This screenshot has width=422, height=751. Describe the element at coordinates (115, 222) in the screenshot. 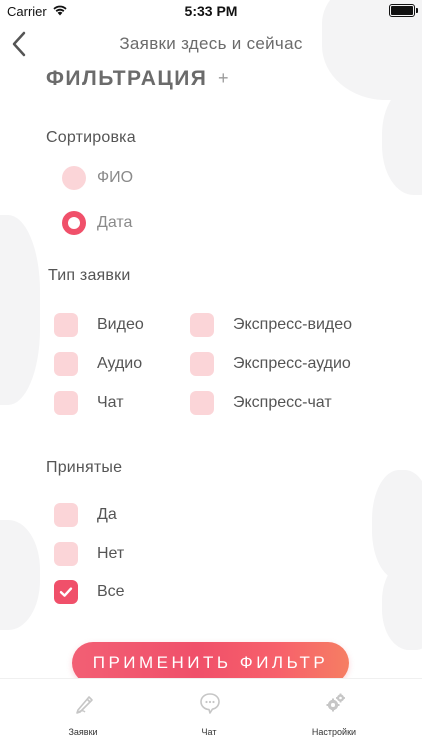

I see `sort-option-label: Дата` at that location.